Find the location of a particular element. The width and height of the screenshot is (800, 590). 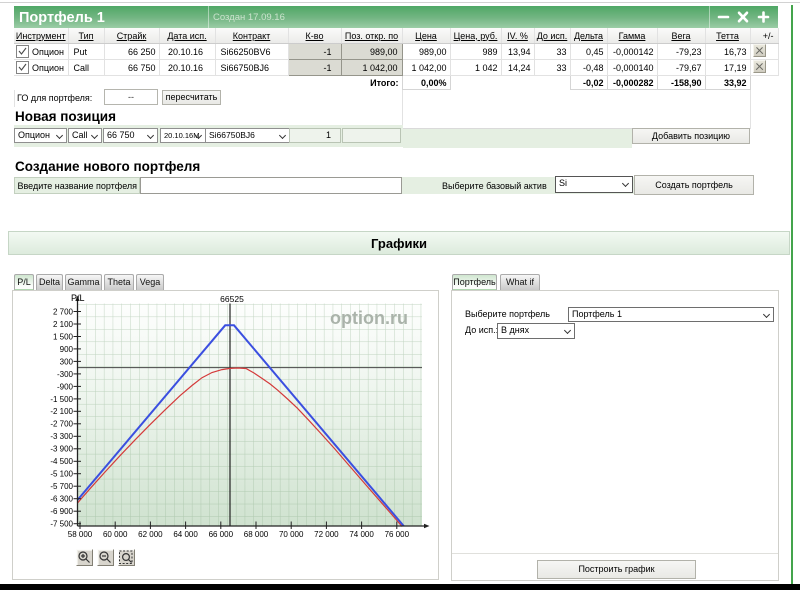

svg-text: 66525 is located at coordinates (232, 299).